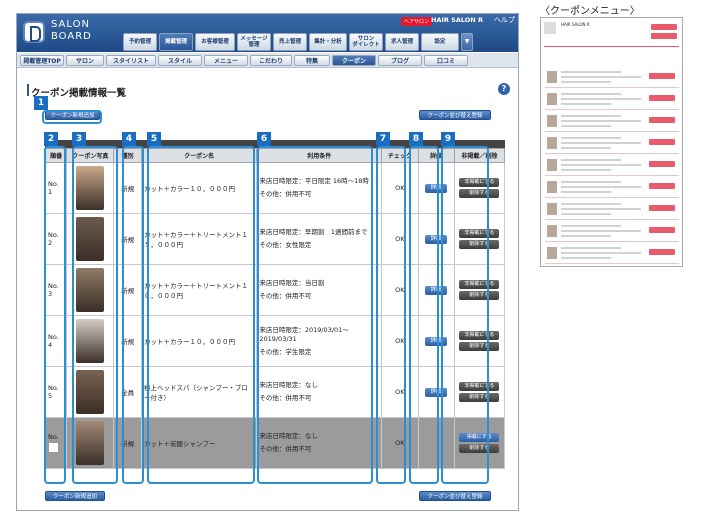  What do you see at coordinates (319, 239) in the screenshot?
I see `condition-cell: 来店日時限定：早期割 1週間前まで その他：女性限定` at bounding box center [319, 239].